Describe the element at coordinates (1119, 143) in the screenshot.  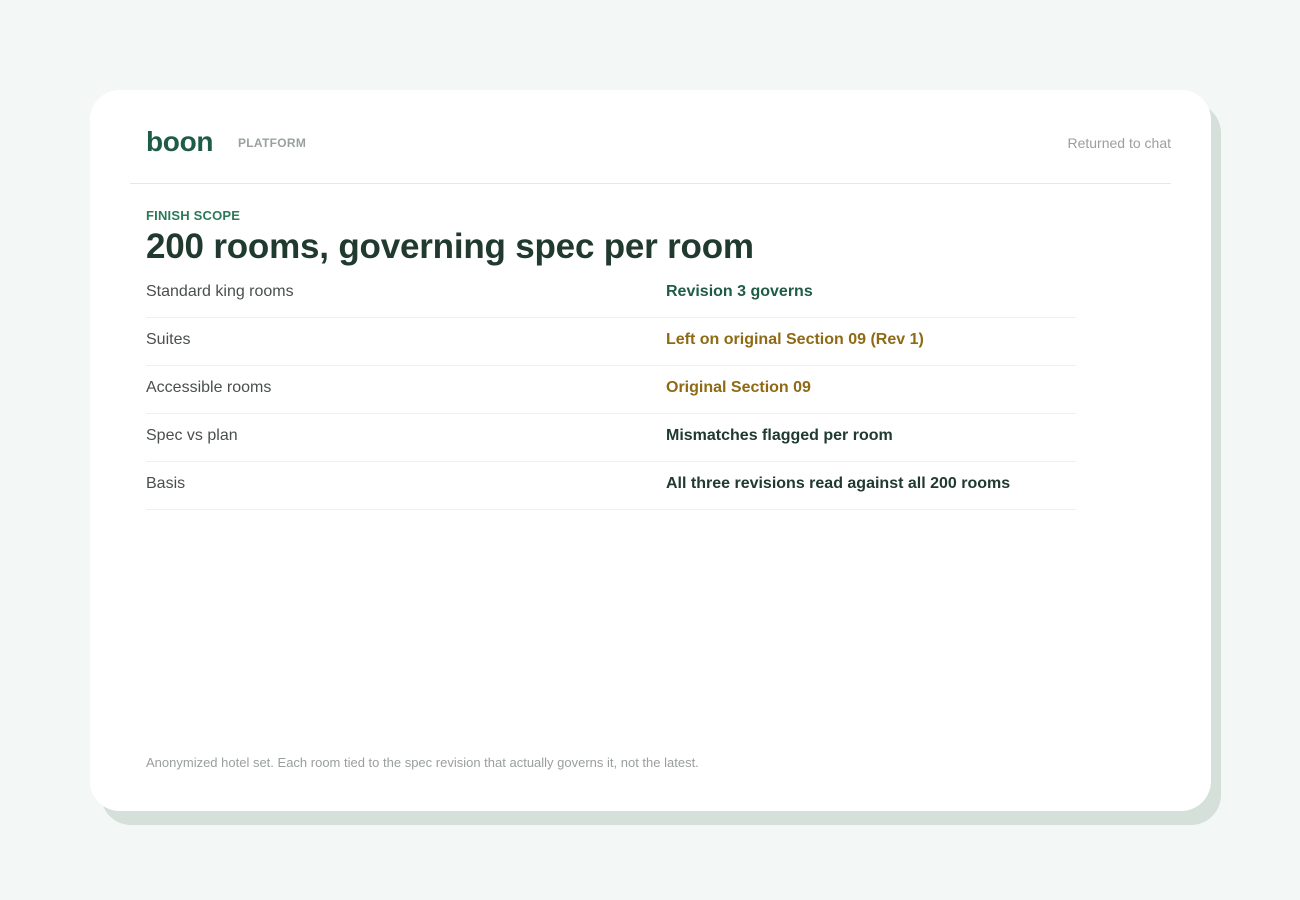
I see `status-text: Returned to chat` at that location.